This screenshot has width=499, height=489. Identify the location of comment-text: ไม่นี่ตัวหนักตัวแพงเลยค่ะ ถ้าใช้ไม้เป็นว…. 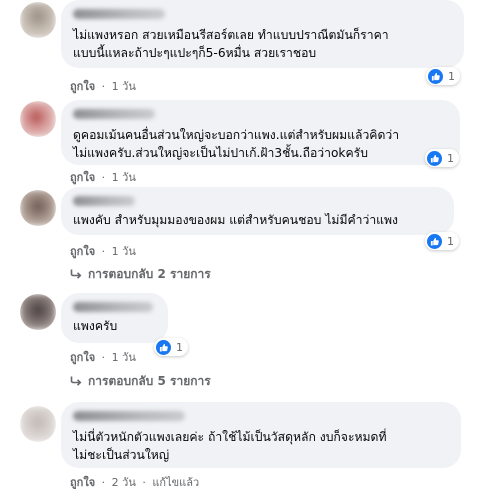
(261, 446).